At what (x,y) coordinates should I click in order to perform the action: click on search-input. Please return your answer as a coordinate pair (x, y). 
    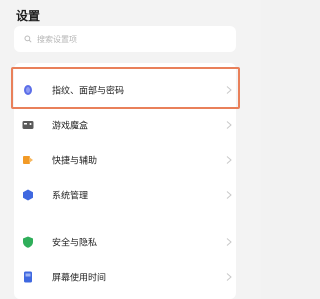
    Looking at the image, I should click on (127, 39).